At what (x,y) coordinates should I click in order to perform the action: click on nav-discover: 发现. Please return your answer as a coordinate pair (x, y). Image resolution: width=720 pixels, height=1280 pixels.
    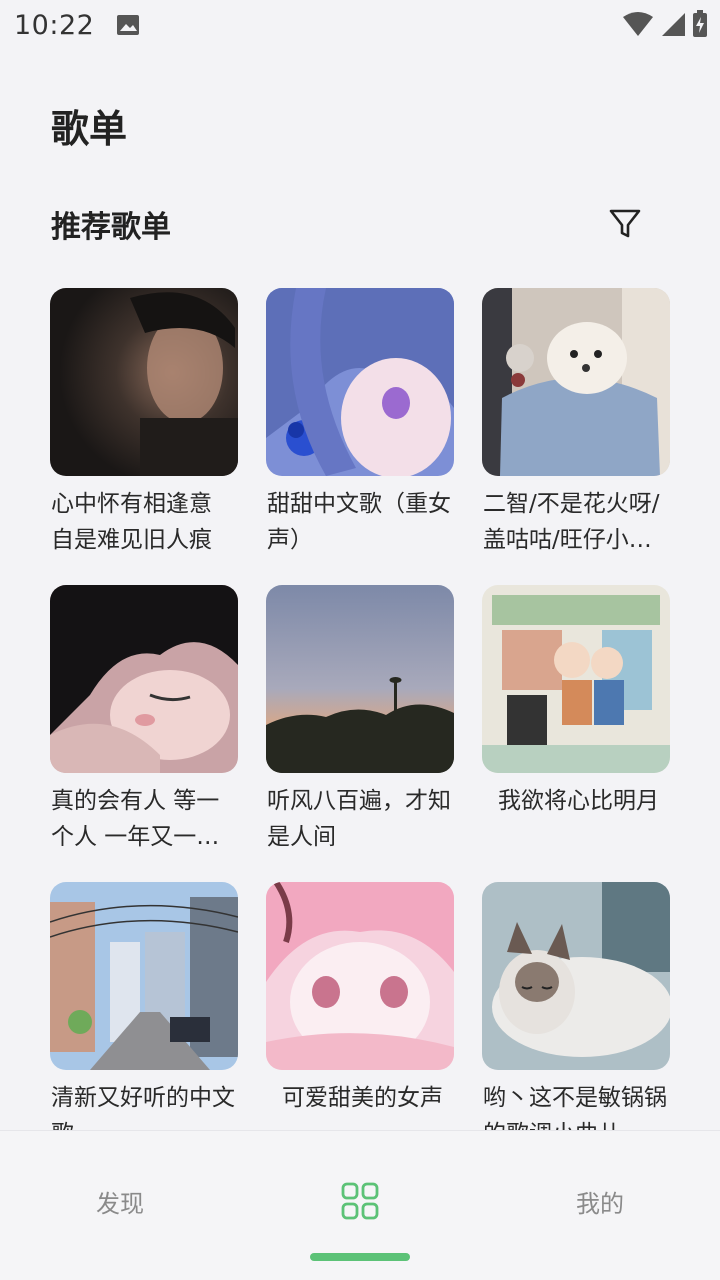
    Looking at the image, I should click on (120, 1201).